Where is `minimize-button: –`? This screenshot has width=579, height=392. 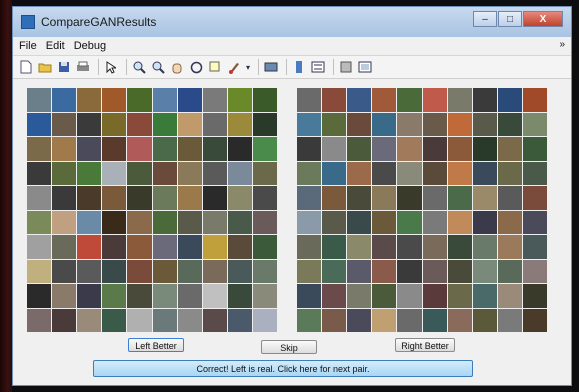
minimize-button: – is located at coordinates (485, 19).